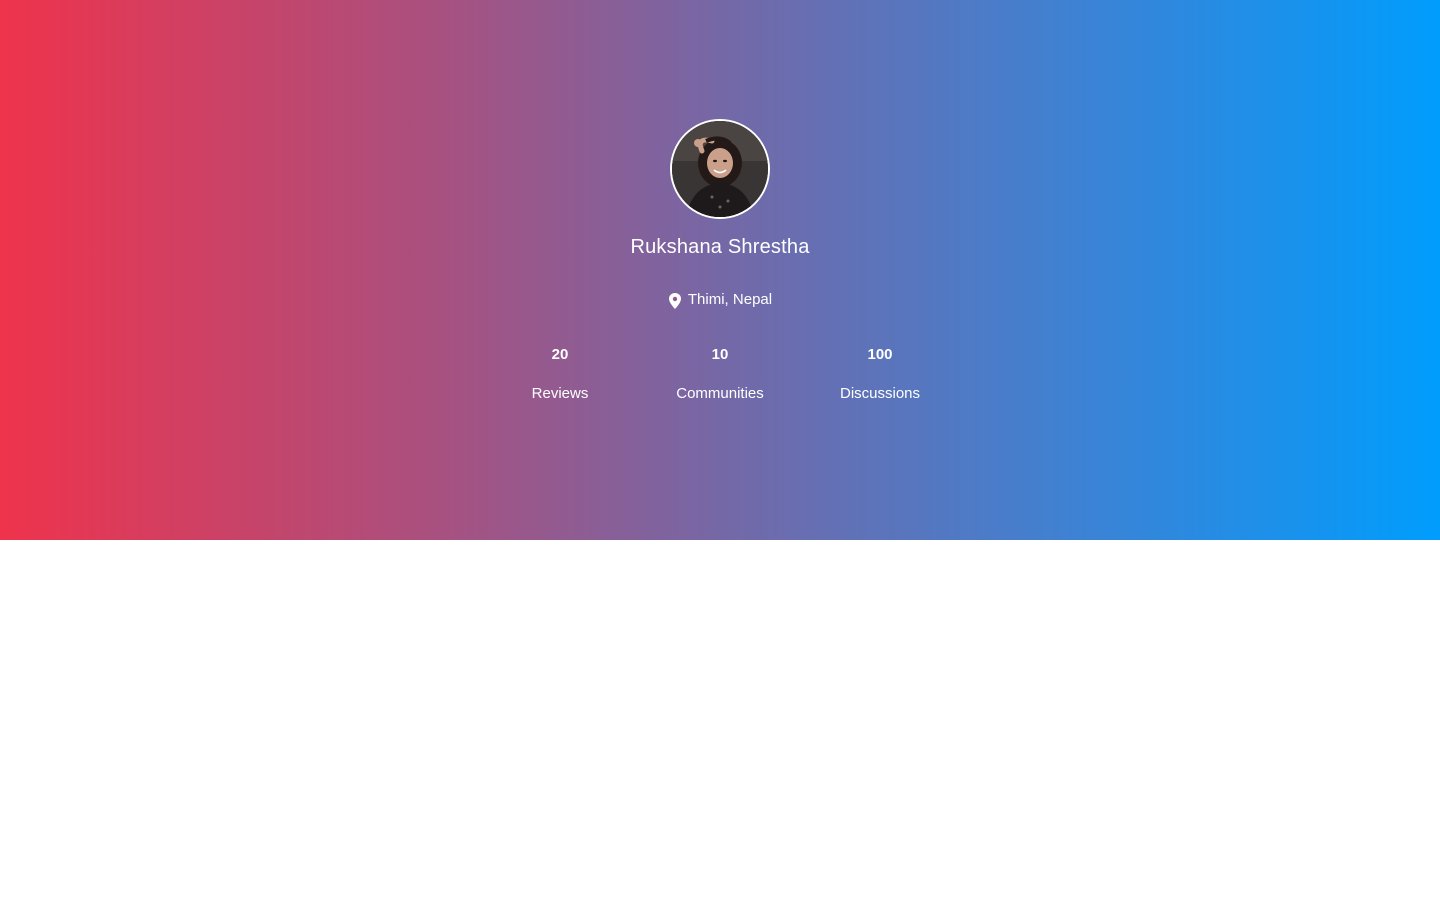 The width and height of the screenshot is (1440, 900). I want to click on profile-location: Thimi, Nepal, so click(720, 300).